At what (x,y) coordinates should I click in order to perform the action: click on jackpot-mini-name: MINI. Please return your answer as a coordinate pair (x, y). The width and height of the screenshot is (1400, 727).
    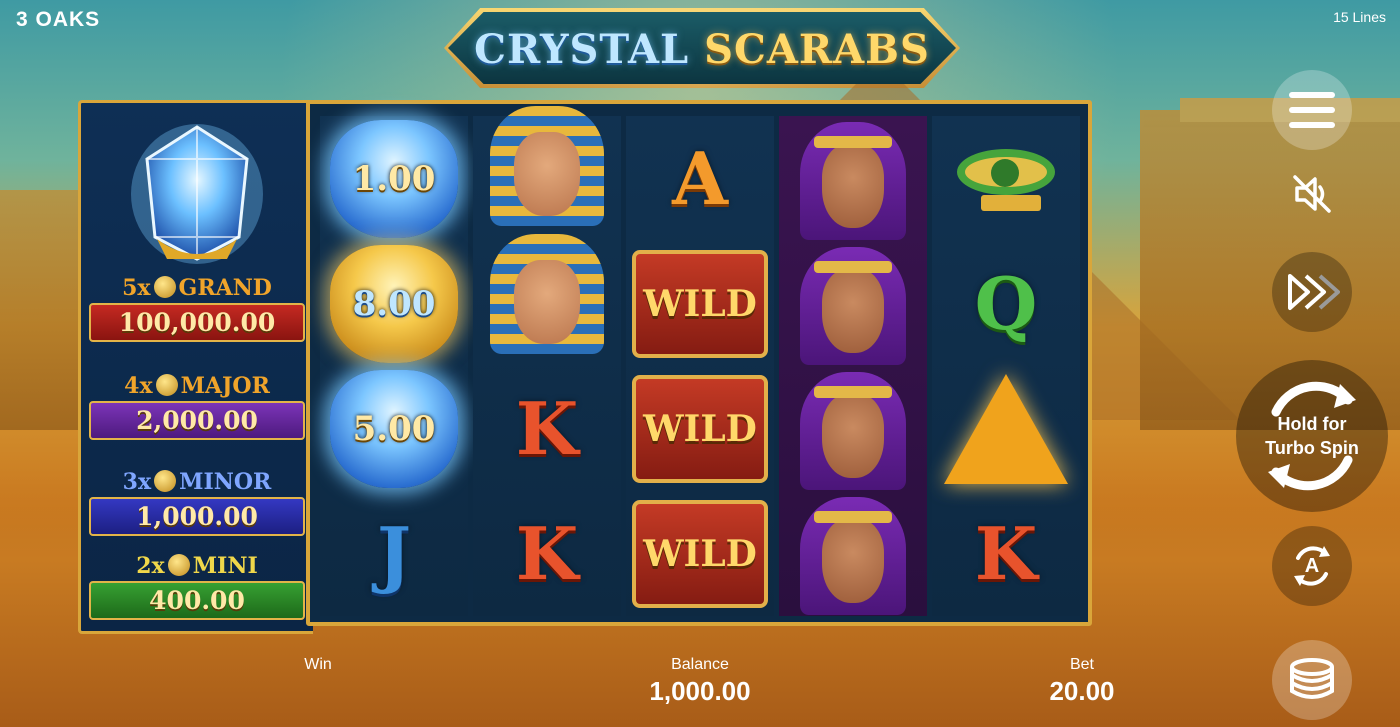
    Looking at the image, I should click on (225, 566).